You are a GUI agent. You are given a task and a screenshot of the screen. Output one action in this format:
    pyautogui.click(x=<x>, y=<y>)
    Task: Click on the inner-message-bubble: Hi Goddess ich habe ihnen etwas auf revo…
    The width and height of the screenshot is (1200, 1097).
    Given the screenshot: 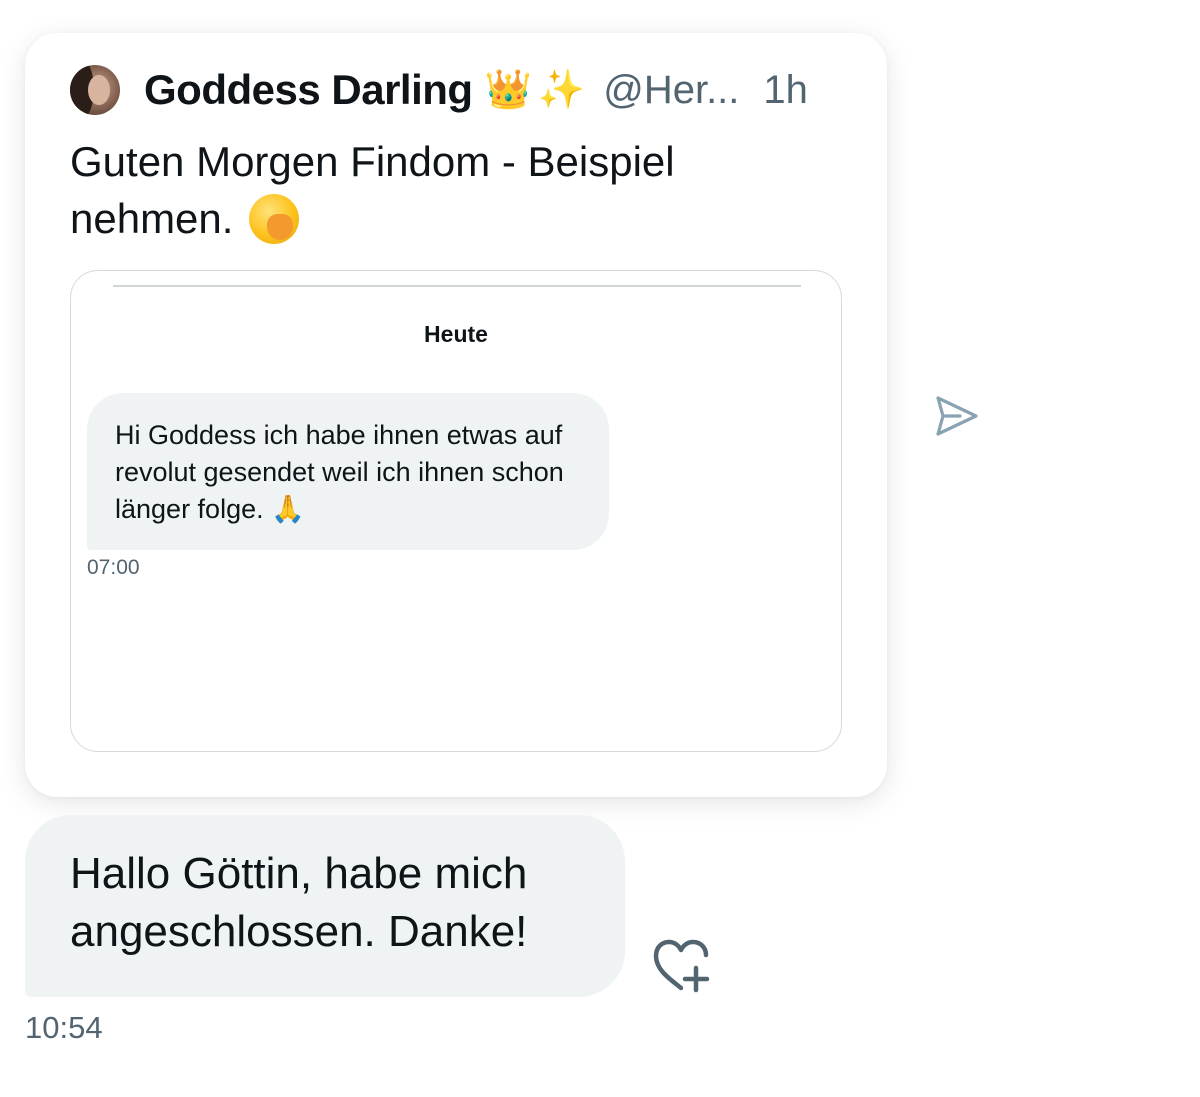 What is the action you would take?
    pyautogui.click(x=348, y=471)
    